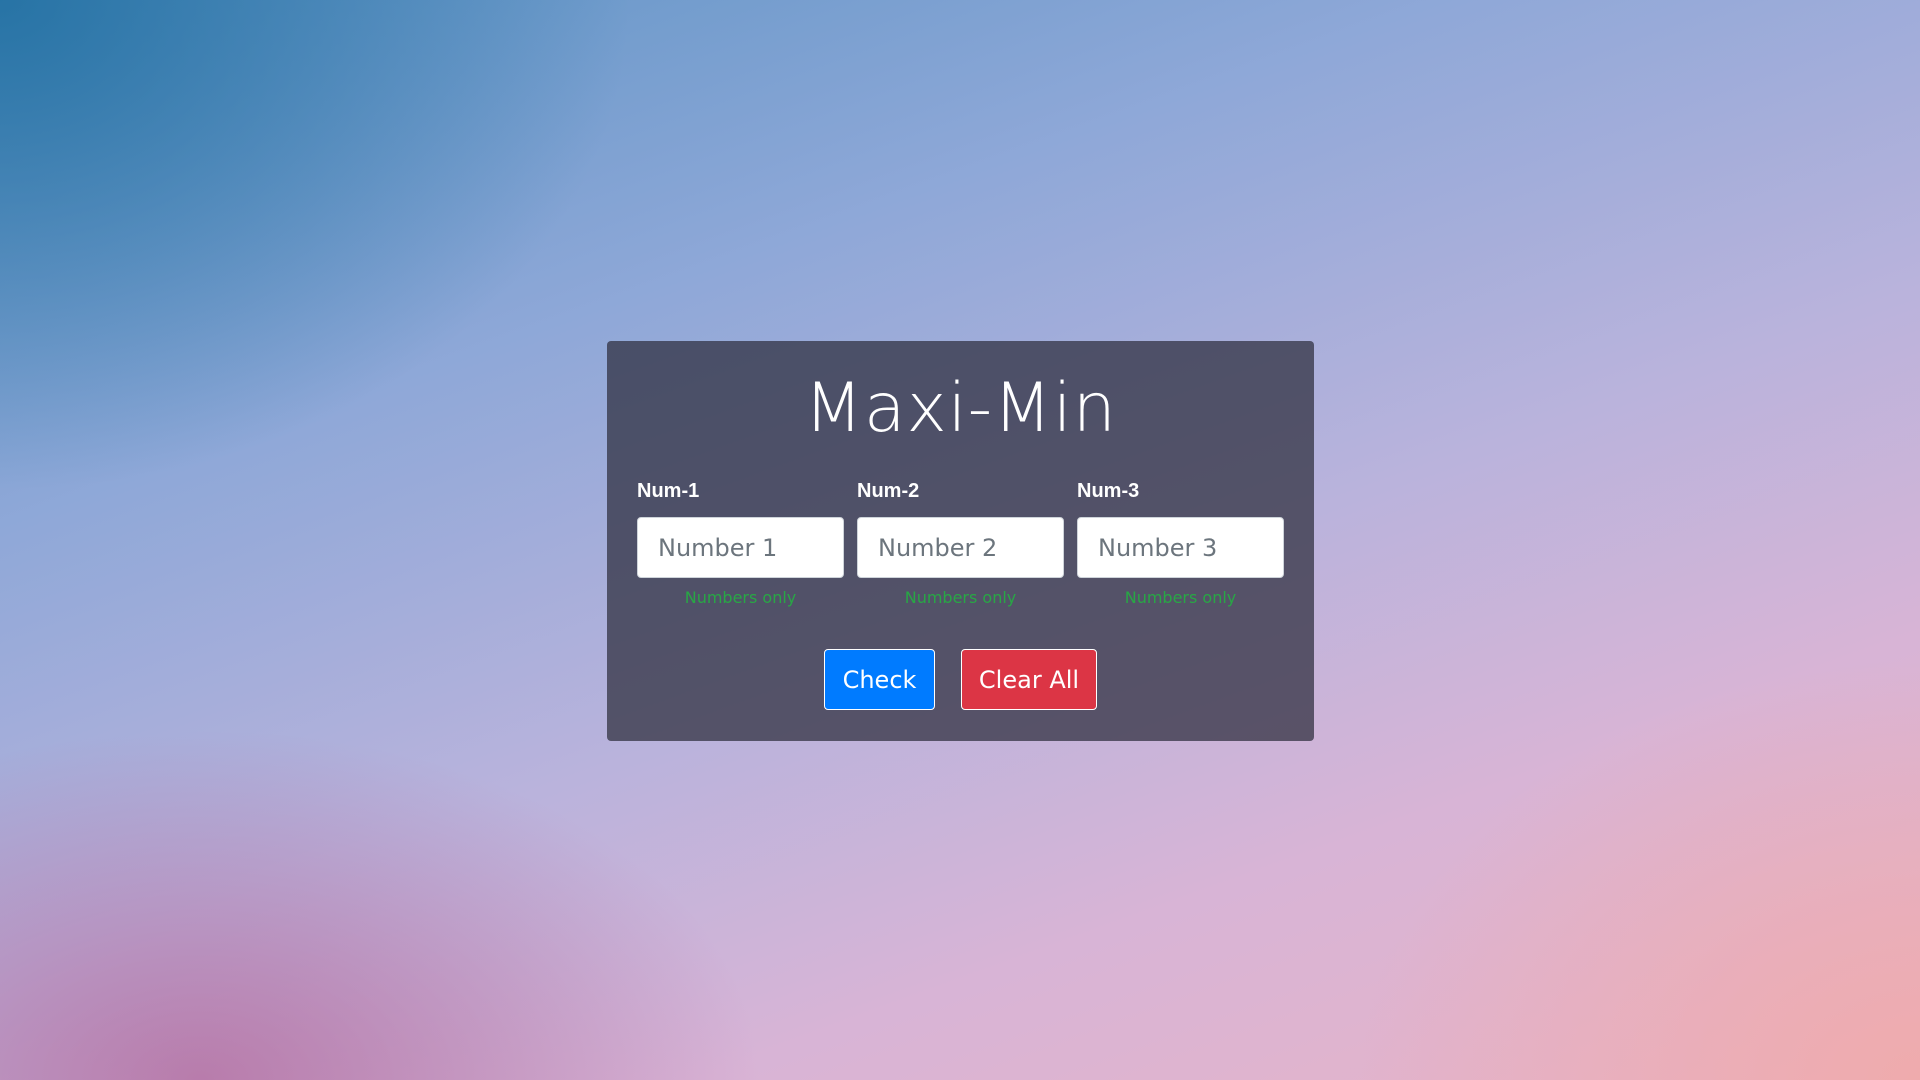 This screenshot has width=1920, height=1080. Describe the element at coordinates (888, 491) in the screenshot. I see `num-2-label: Num-2` at that location.